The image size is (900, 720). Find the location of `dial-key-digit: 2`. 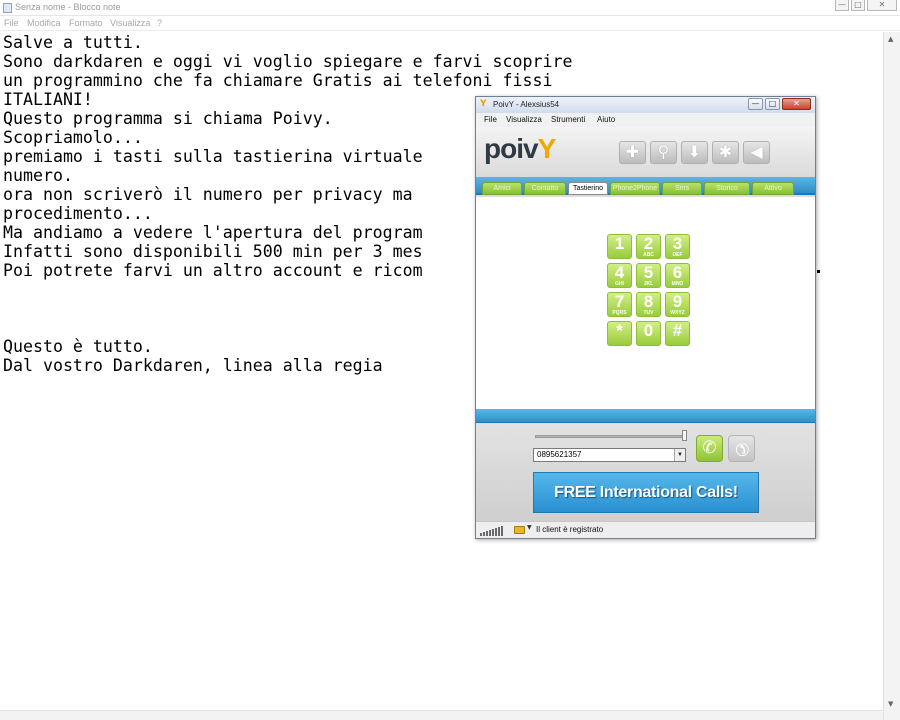

dial-key-digit: 2 is located at coordinates (648, 243).